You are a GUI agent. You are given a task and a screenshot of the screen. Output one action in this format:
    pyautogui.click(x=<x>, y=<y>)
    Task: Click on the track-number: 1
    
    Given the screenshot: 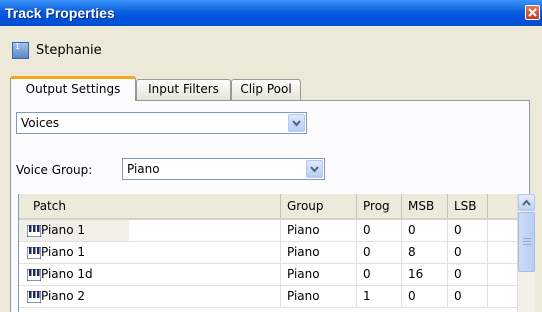 What is the action you would take?
    pyautogui.click(x=18, y=46)
    